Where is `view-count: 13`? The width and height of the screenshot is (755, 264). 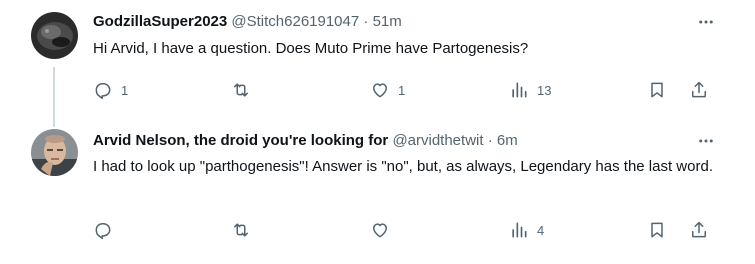
view-count: 13 is located at coordinates (544, 90).